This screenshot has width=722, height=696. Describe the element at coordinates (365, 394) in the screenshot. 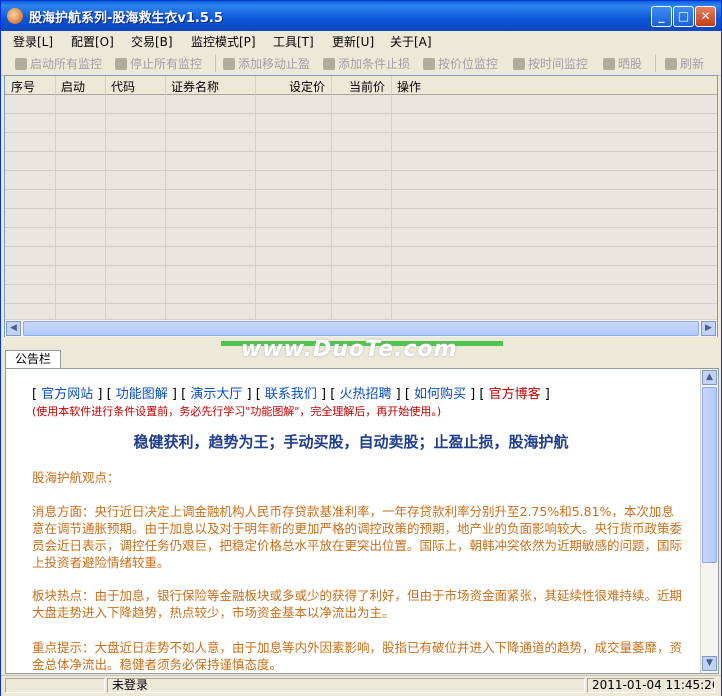

I see `link-hiring: 火热招聘` at that location.